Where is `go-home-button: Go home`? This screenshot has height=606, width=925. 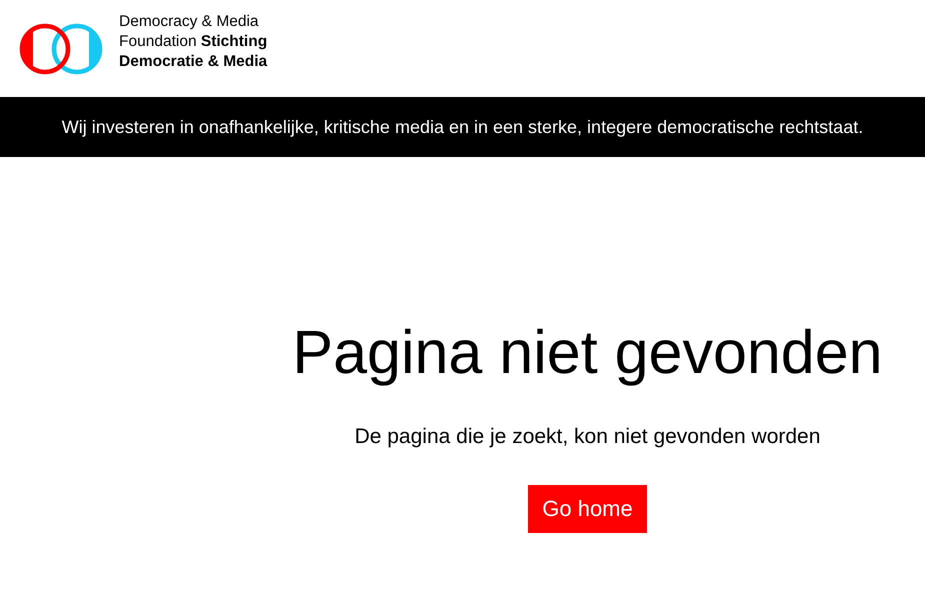 go-home-button: Go home is located at coordinates (587, 509).